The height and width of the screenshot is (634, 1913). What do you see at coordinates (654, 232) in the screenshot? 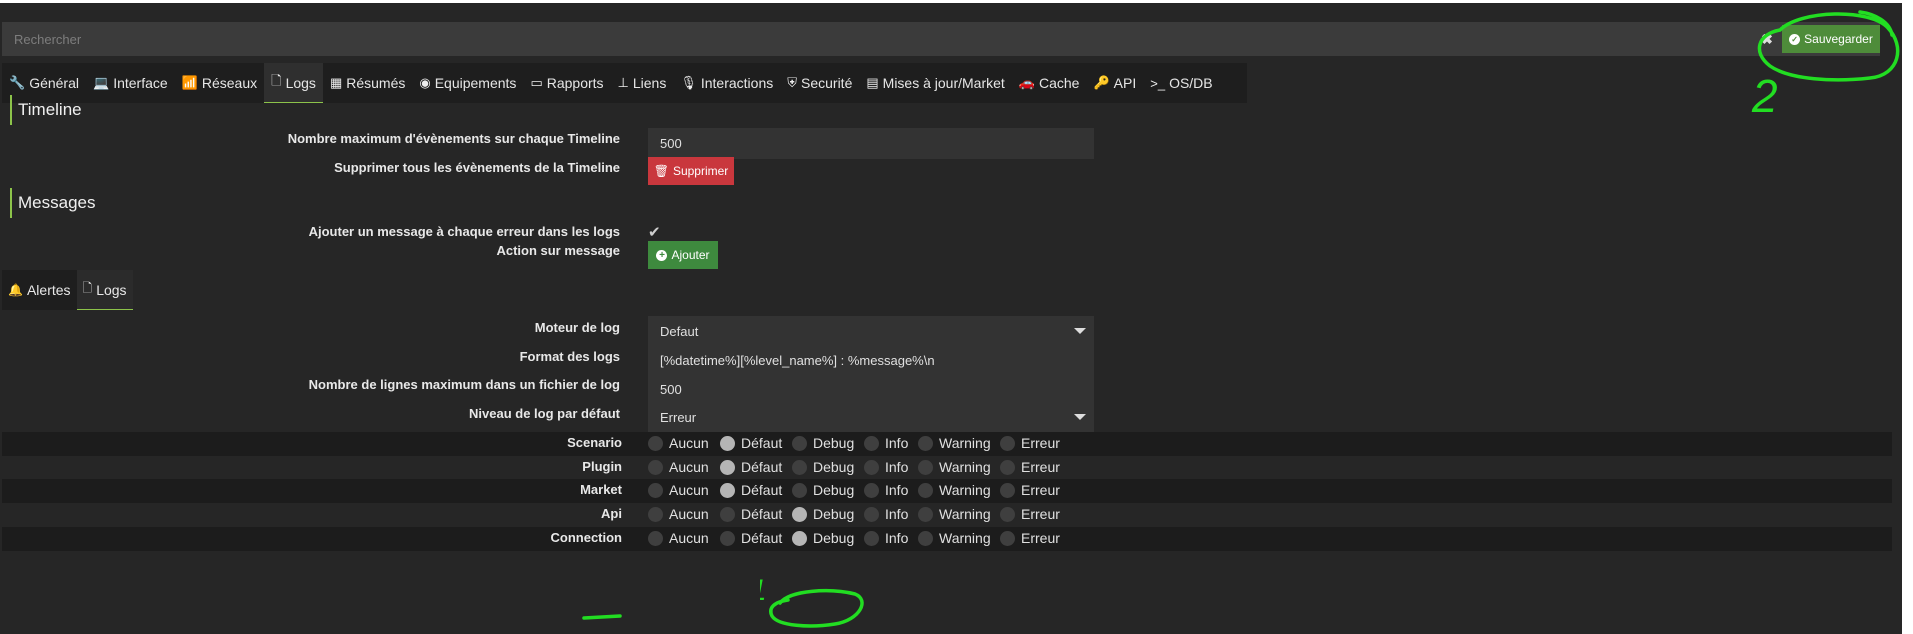
I see `add-message-checkbox: ✔` at bounding box center [654, 232].